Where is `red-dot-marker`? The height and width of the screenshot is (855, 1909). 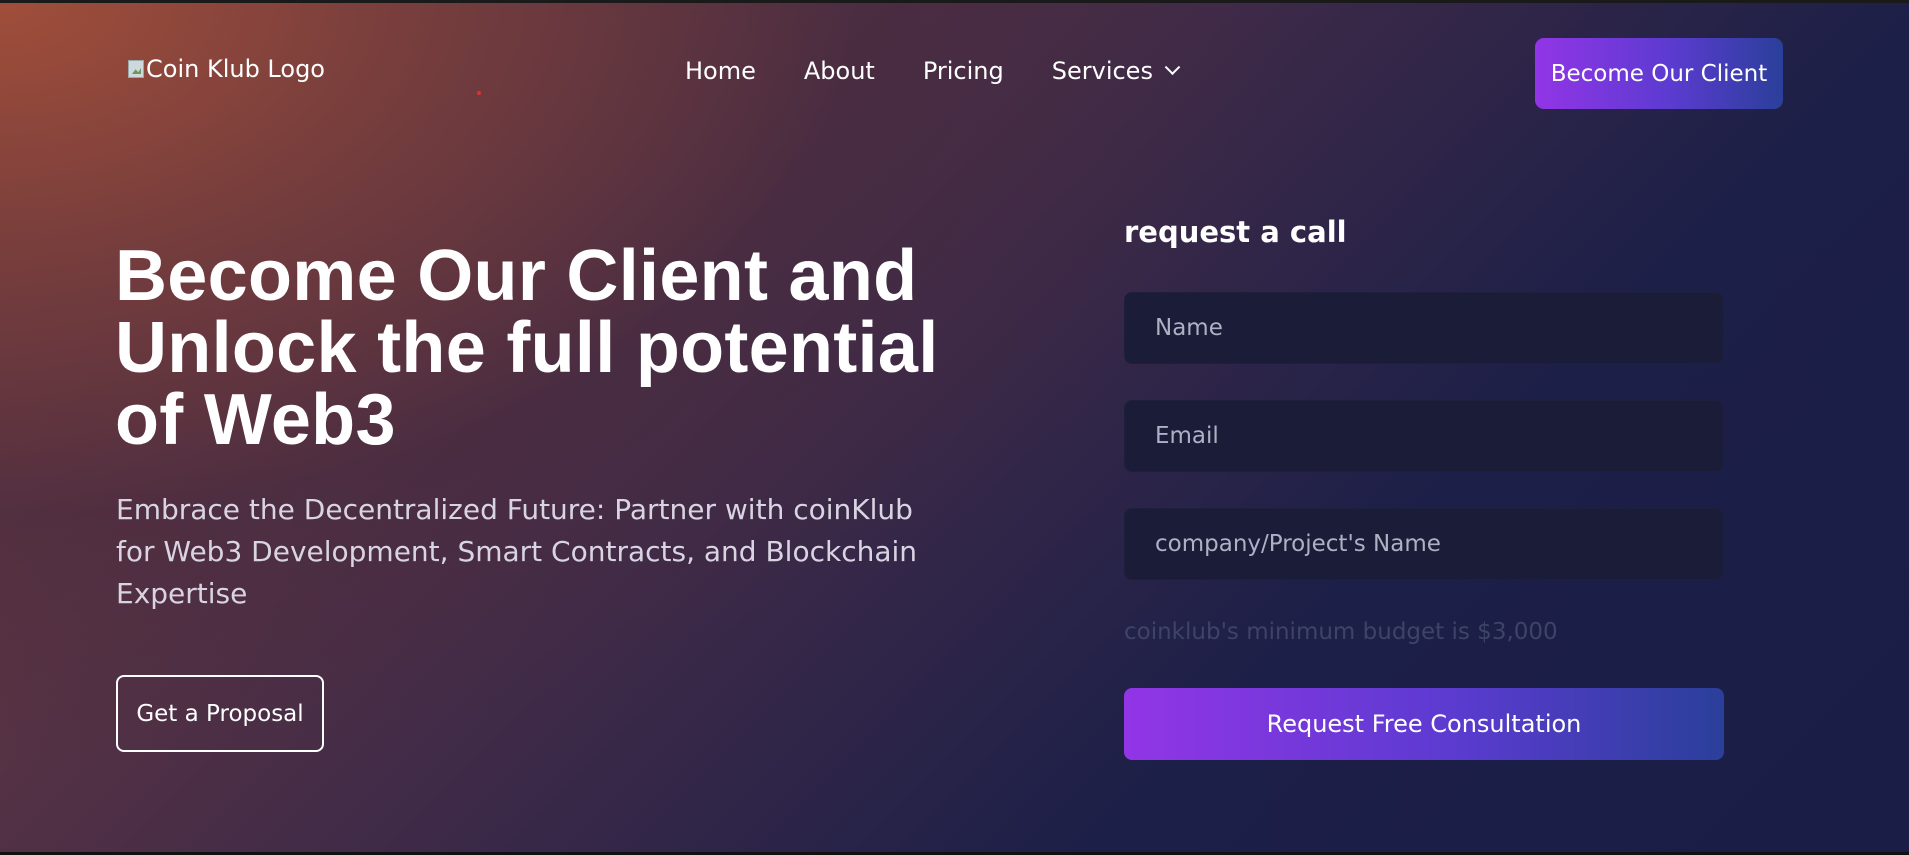 red-dot-marker is located at coordinates (479, 93).